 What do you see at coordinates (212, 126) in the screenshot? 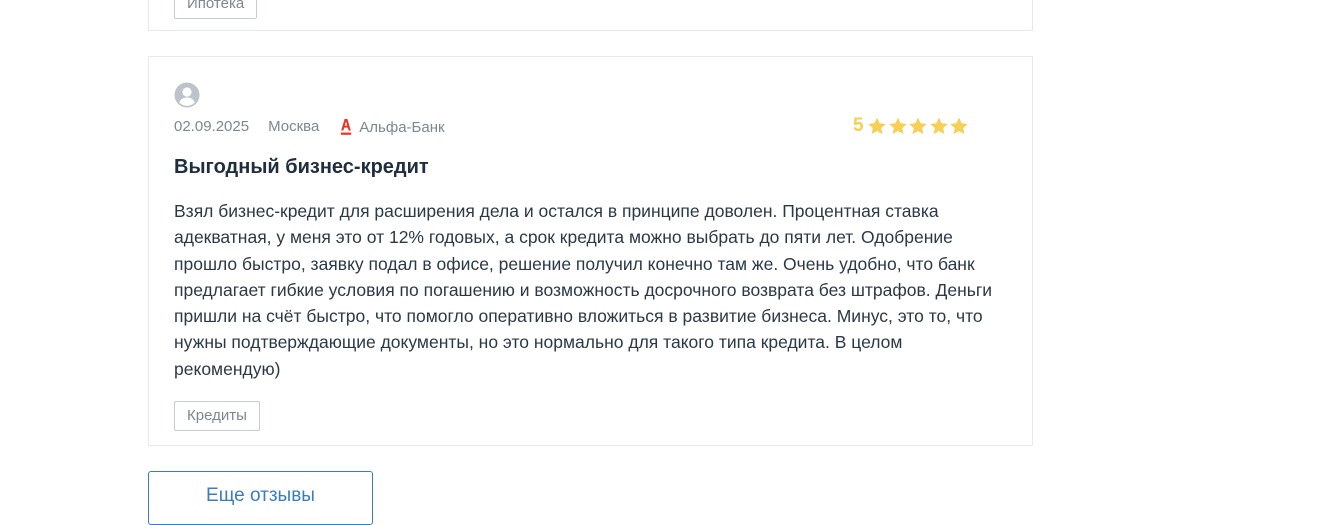
I see `review-date: 02.09.2025` at bounding box center [212, 126].